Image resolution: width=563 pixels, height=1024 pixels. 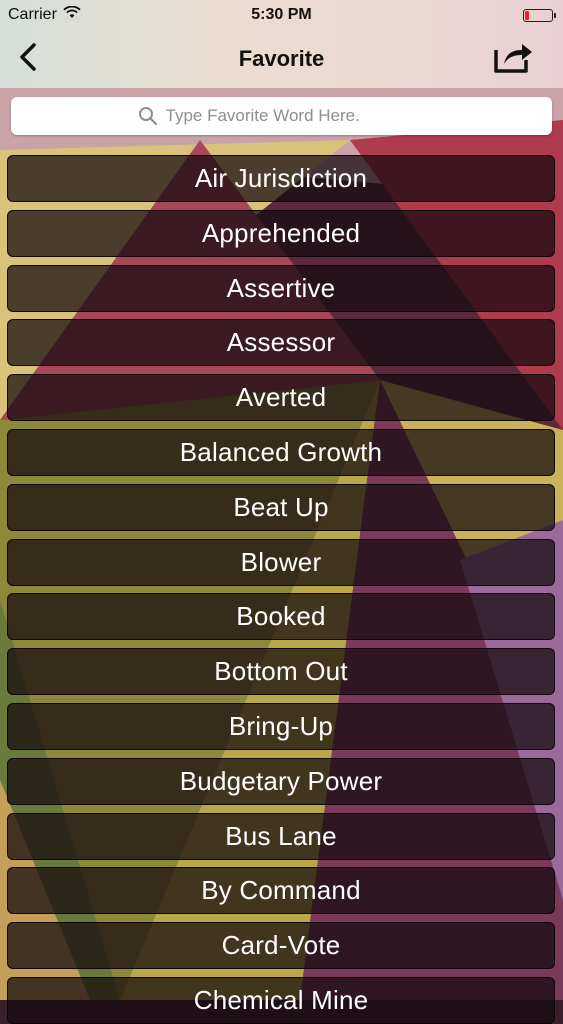 I want to click on list-item: Bus Lane, so click(x=281, y=836).